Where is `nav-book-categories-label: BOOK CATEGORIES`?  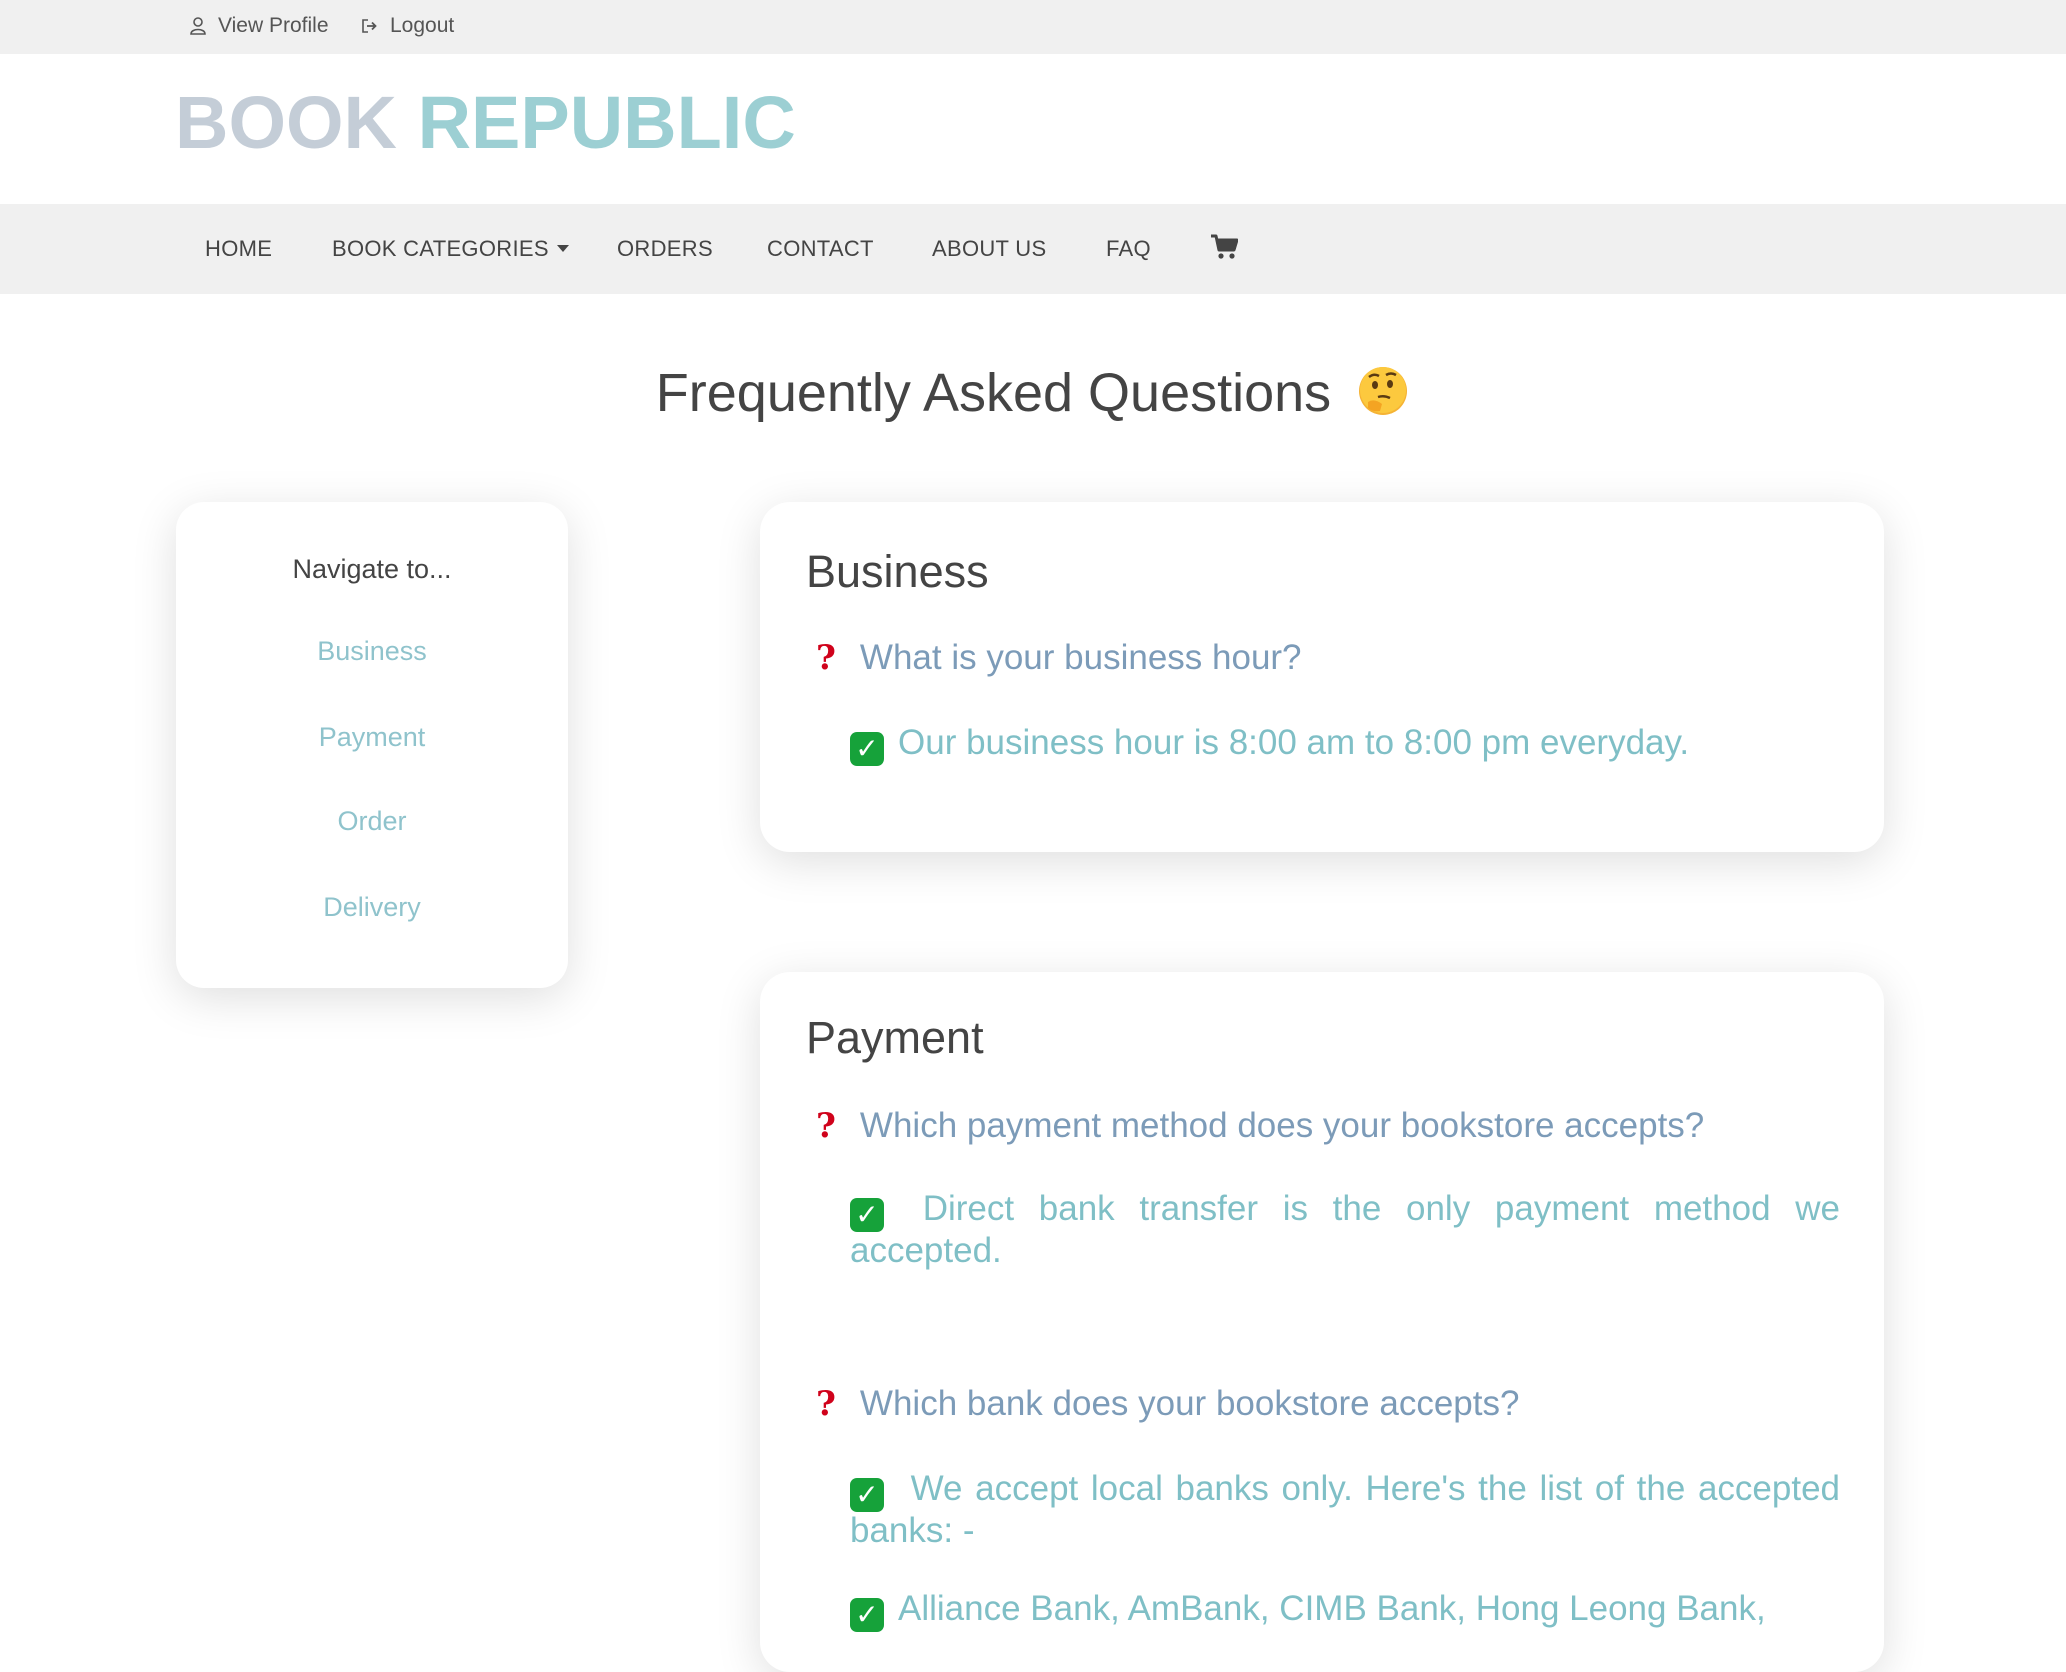 nav-book-categories-label: BOOK CATEGORIES is located at coordinates (440, 248).